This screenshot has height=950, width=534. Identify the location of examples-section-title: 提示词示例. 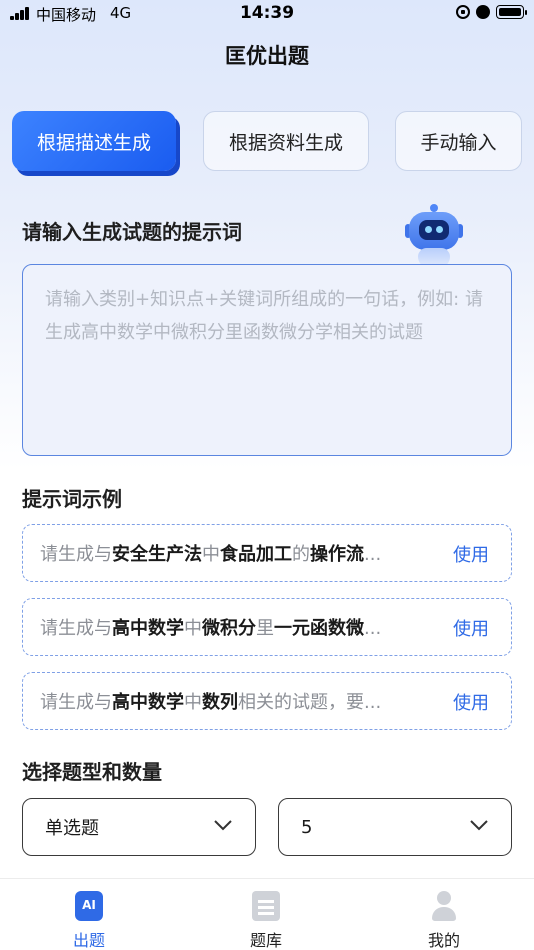
(72, 499).